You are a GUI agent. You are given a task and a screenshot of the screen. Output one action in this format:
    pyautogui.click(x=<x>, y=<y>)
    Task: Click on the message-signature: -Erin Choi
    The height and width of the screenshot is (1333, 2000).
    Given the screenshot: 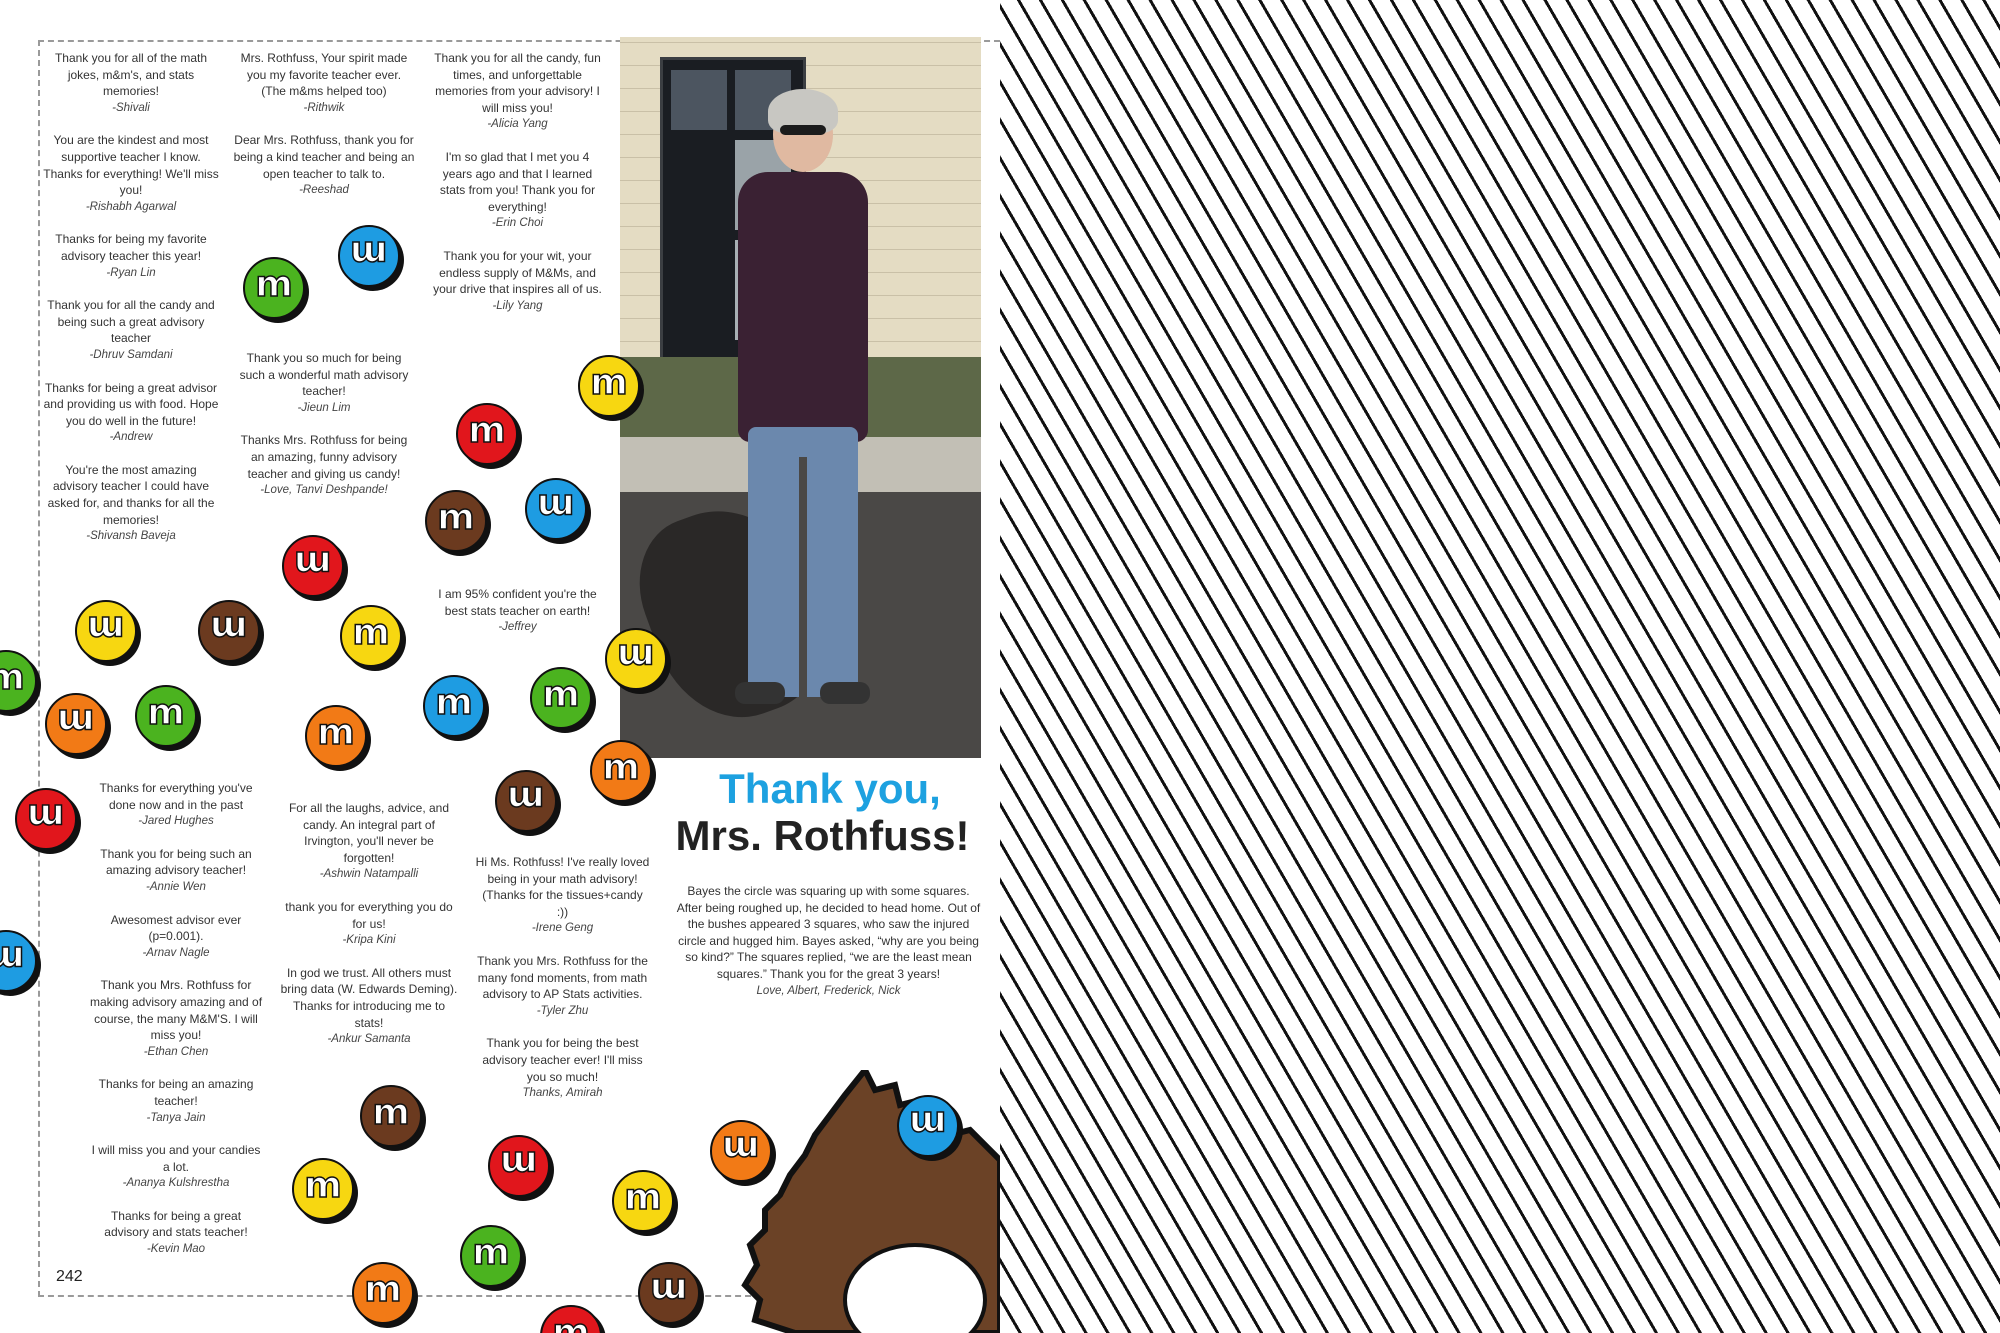 What is the action you would take?
    pyautogui.click(x=517, y=223)
    